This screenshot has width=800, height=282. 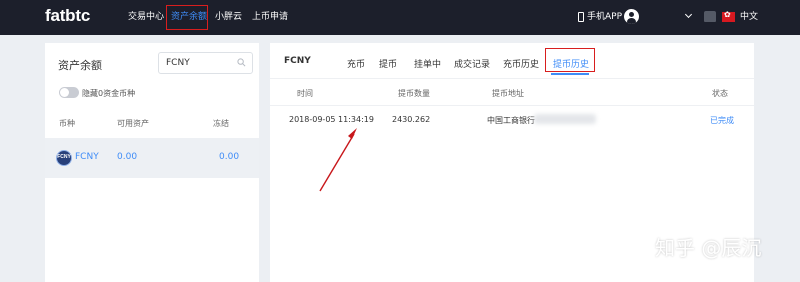 I want to click on column-header-coin: 币种, so click(x=67, y=123).